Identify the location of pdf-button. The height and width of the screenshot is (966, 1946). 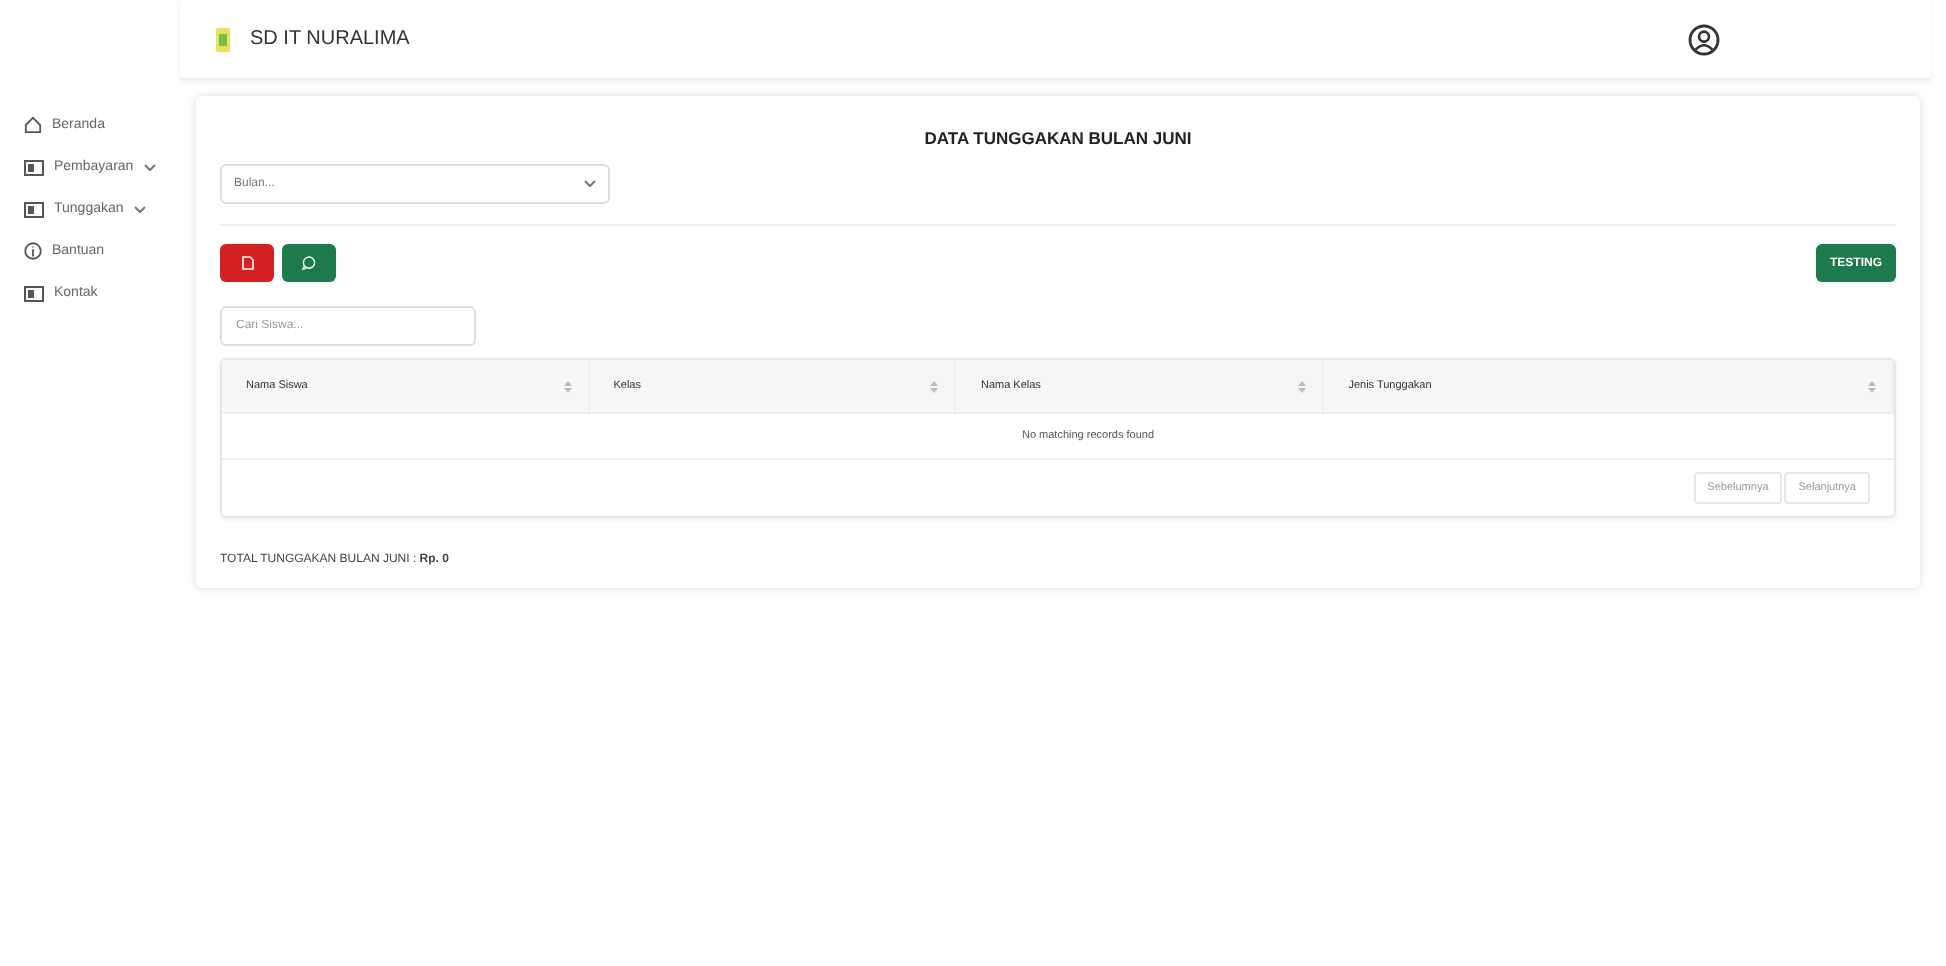
(247, 263).